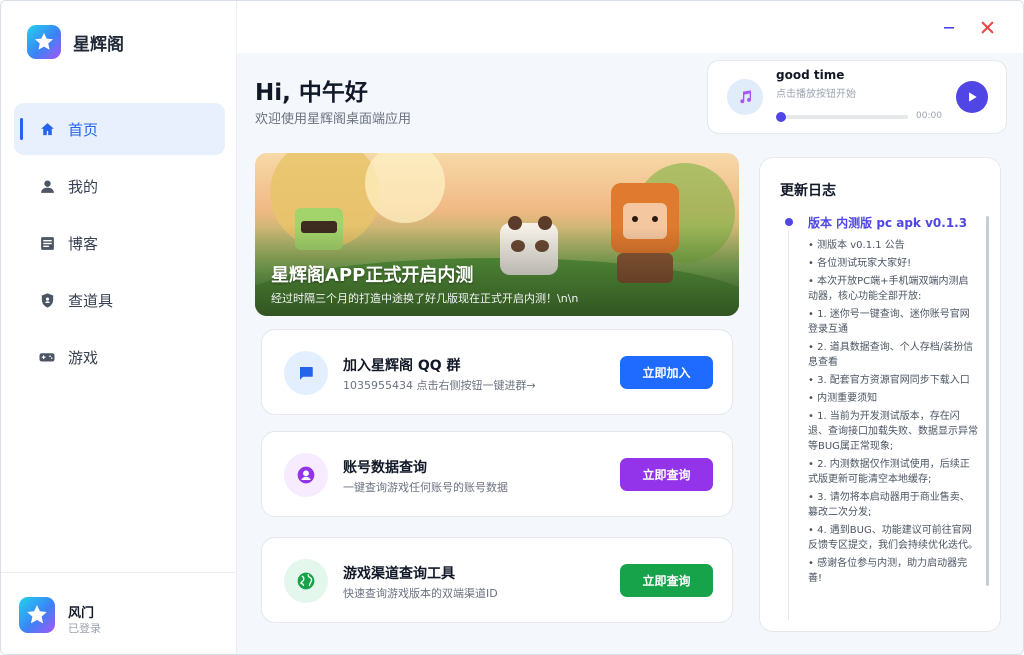  What do you see at coordinates (439, 385) in the screenshot?
I see `card-subtitle: 1035955434 点击右侧按钮一键进群→` at bounding box center [439, 385].